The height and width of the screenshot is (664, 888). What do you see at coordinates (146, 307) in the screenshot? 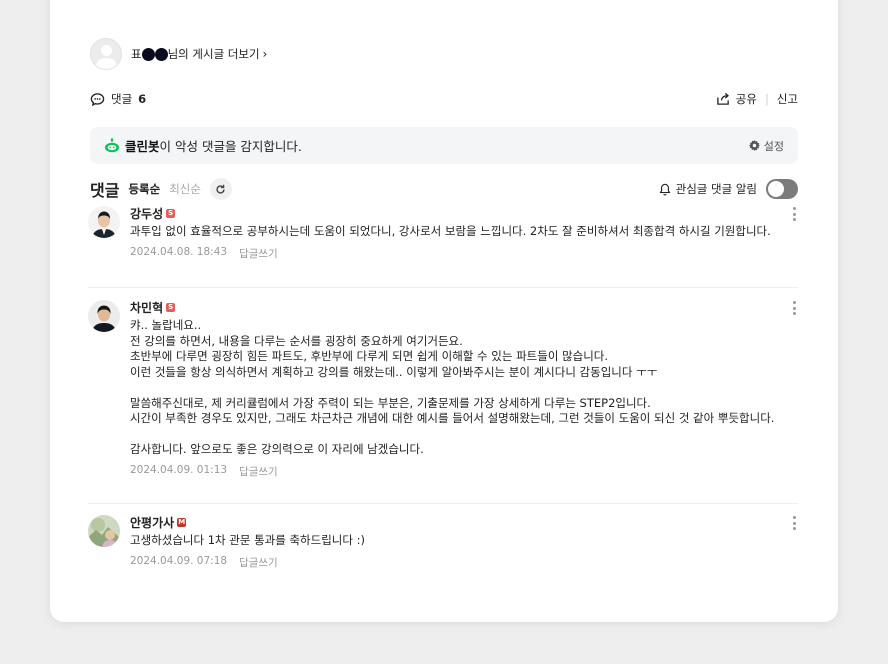
I see `commenter-name: 차민혁` at bounding box center [146, 307].